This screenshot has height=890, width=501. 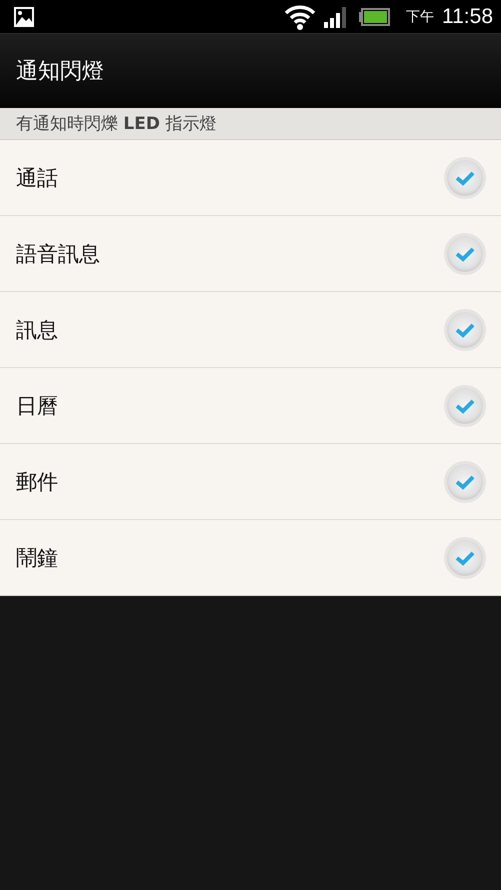 What do you see at coordinates (374, 17) in the screenshot?
I see `battery-icon` at bounding box center [374, 17].